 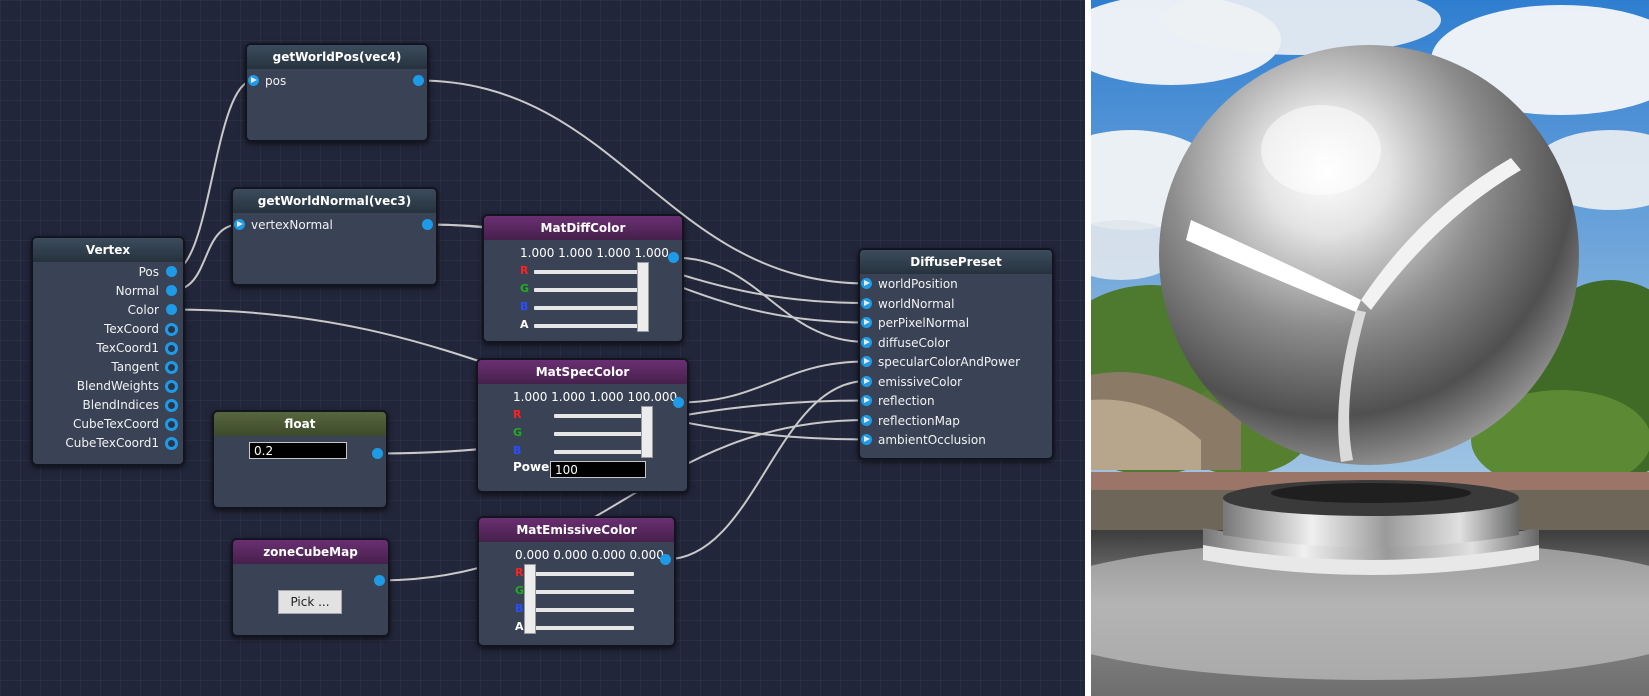 What do you see at coordinates (171, 443) in the screenshot?
I see `output-connector-cubetexcoord1` at bounding box center [171, 443].